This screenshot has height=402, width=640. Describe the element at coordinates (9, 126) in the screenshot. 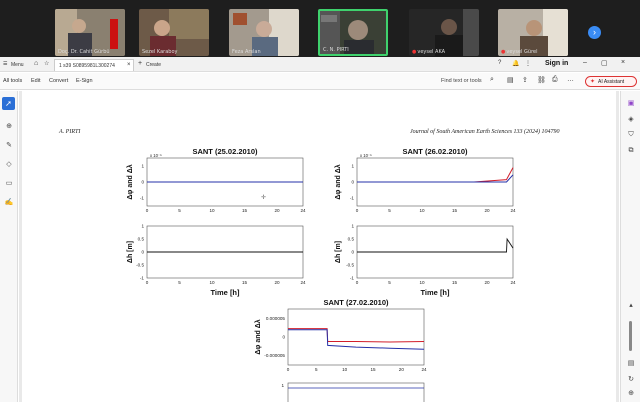

I see `zoom-icon: ⊕` at that location.